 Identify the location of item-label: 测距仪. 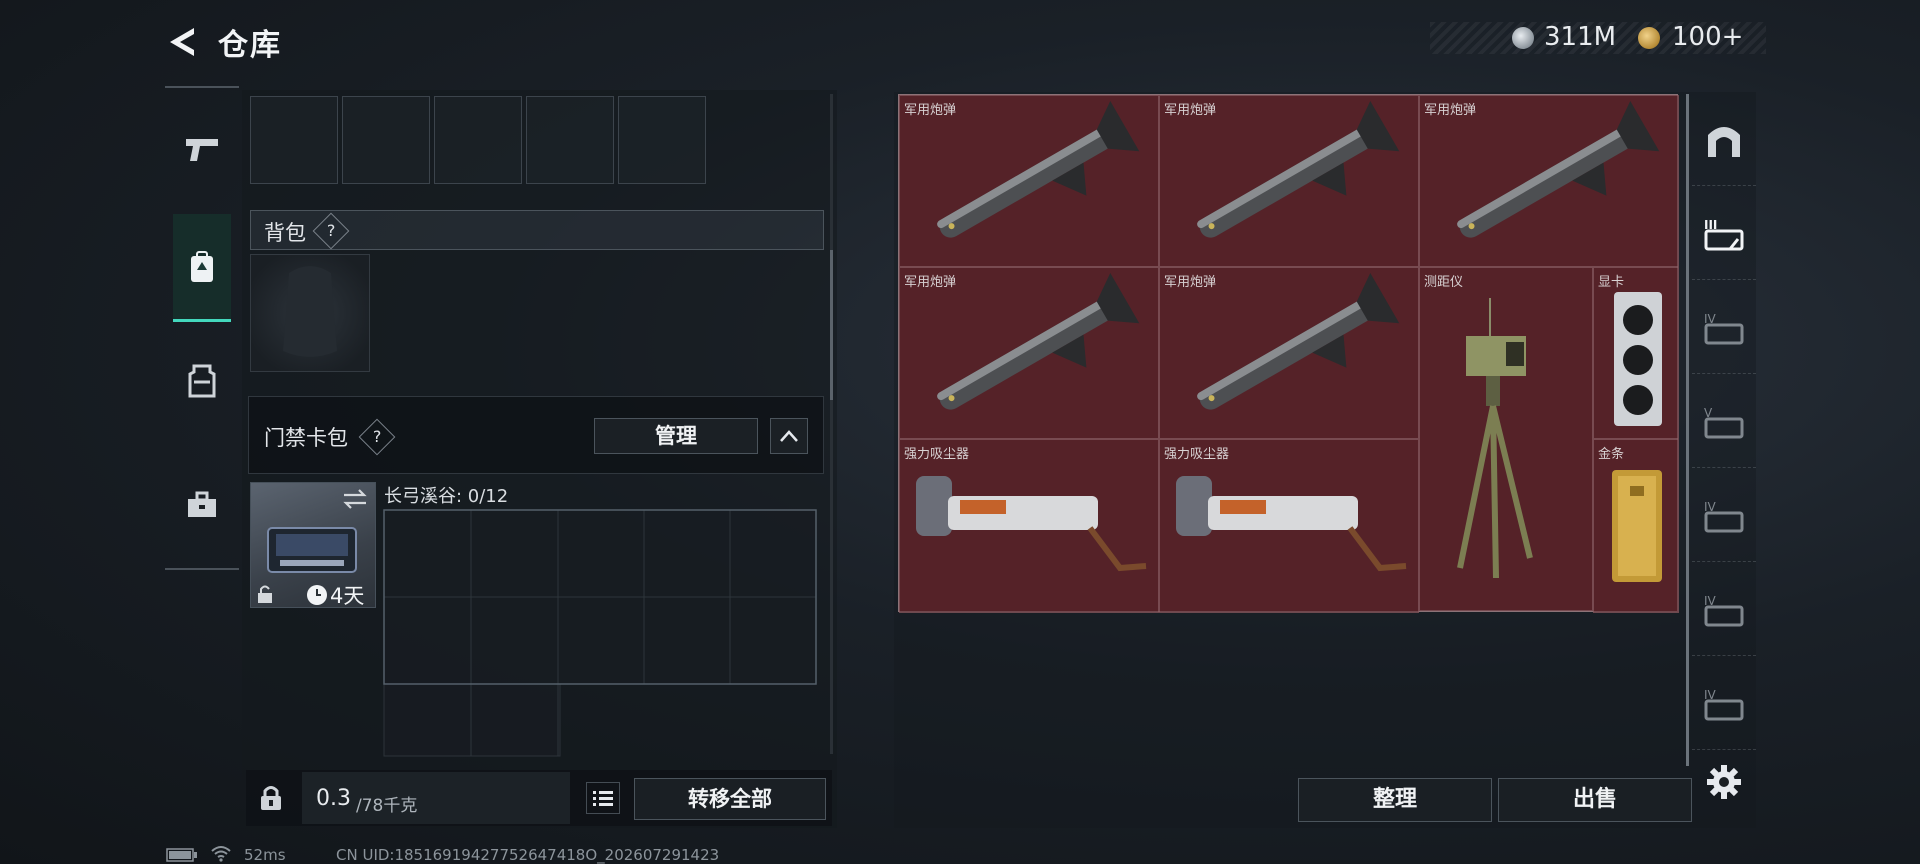
(1444, 282).